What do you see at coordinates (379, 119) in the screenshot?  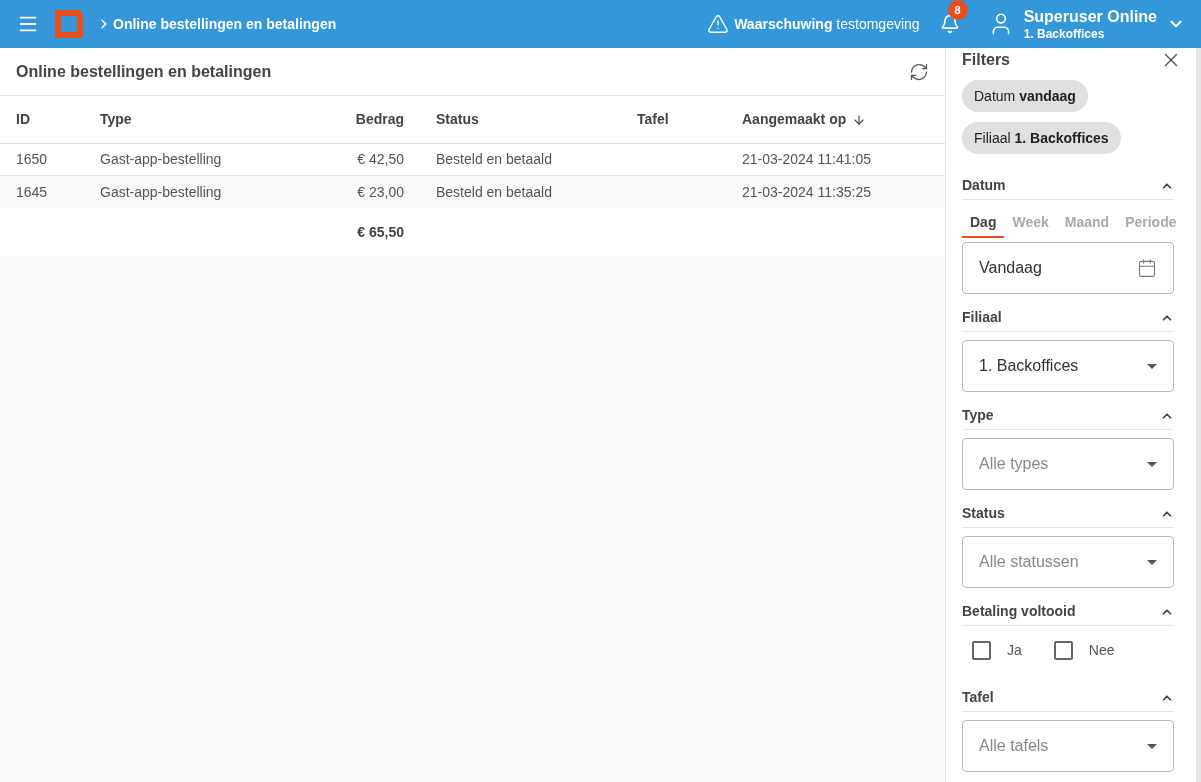 I see `column-header: Bedrag` at bounding box center [379, 119].